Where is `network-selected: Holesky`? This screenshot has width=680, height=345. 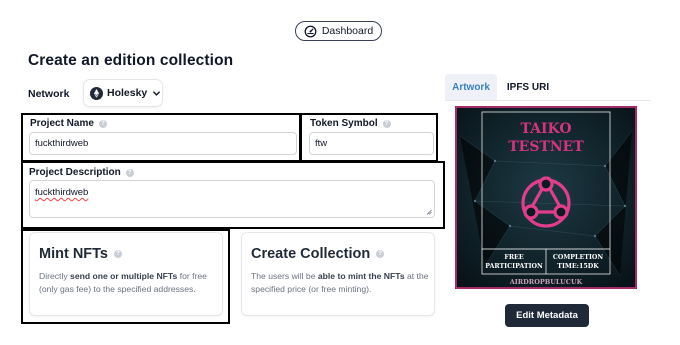
network-selected: Holesky is located at coordinates (127, 93).